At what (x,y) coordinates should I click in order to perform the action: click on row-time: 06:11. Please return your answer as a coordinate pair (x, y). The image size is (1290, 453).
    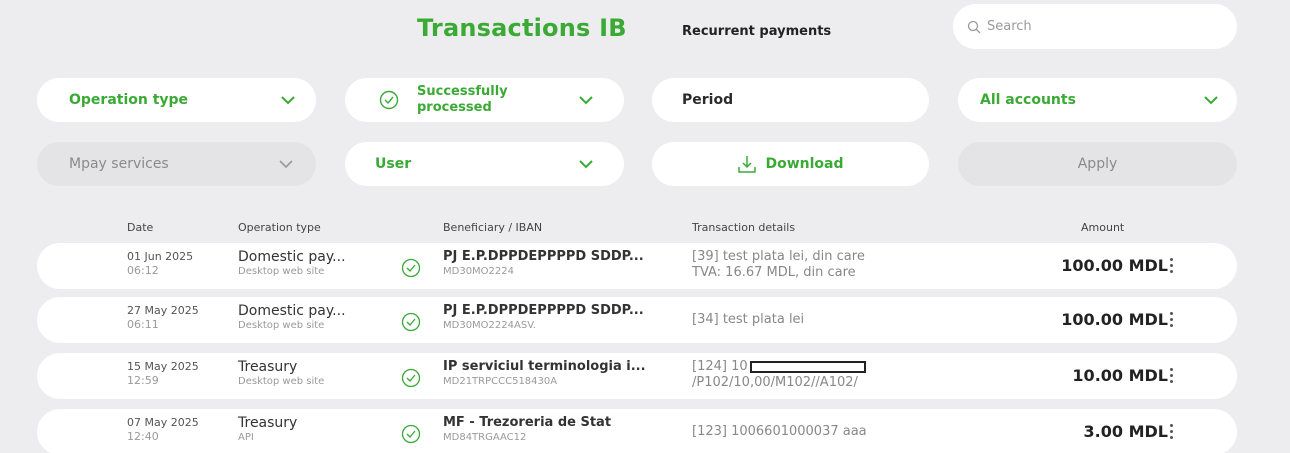
    Looking at the image, I should click on (143, 324).